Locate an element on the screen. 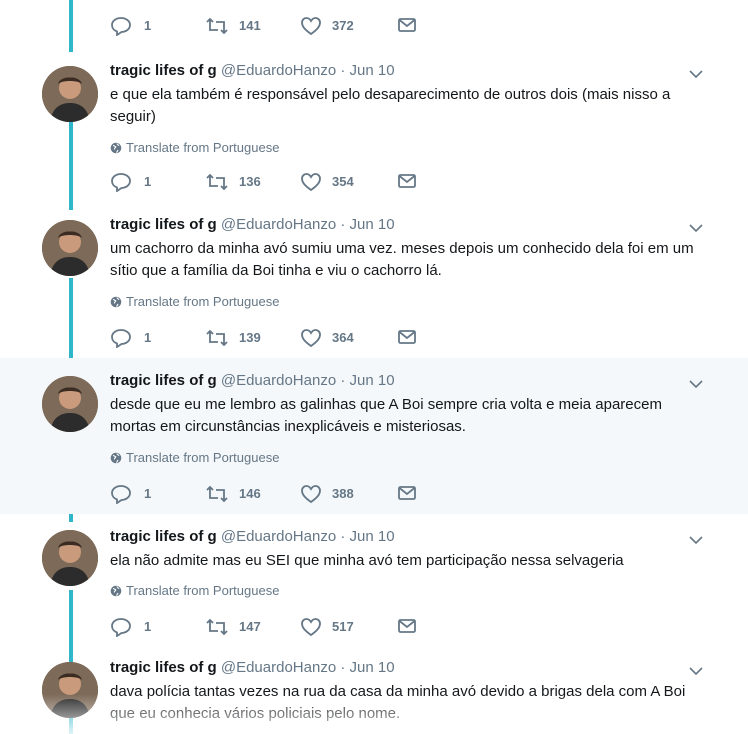  retweet-button: 141 is located at coordinates (240, 26).